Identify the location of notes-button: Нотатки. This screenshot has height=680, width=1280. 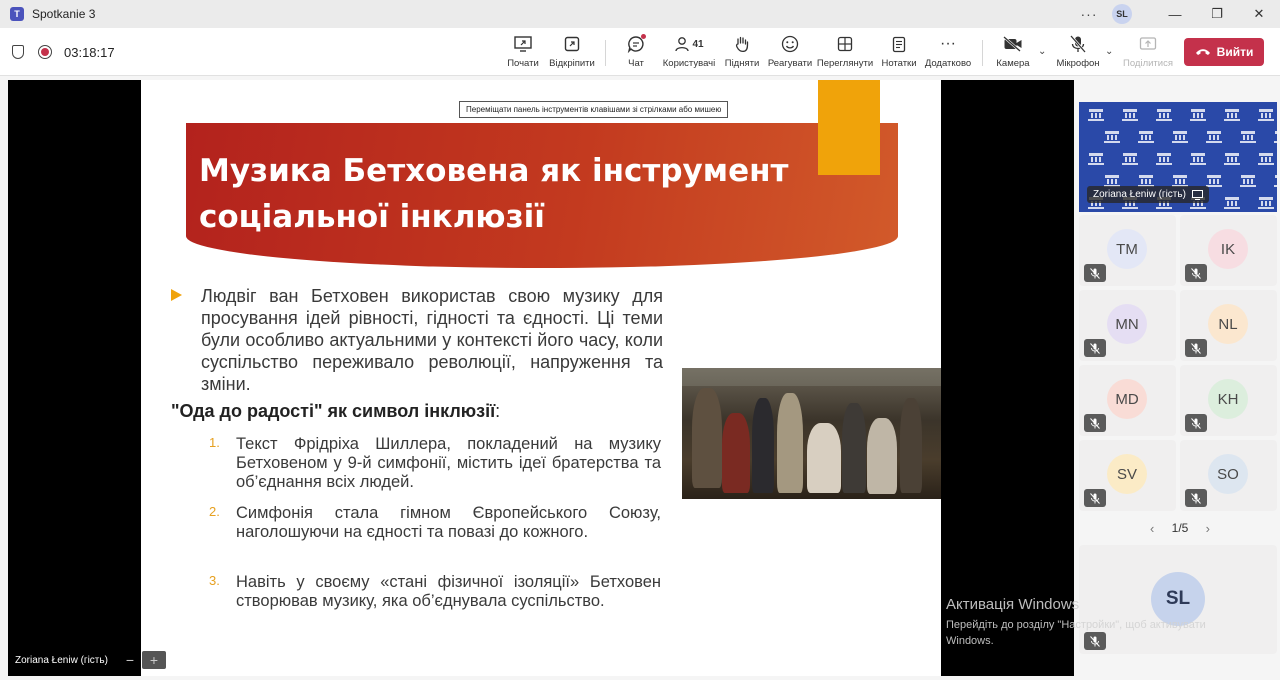
(899, 53).